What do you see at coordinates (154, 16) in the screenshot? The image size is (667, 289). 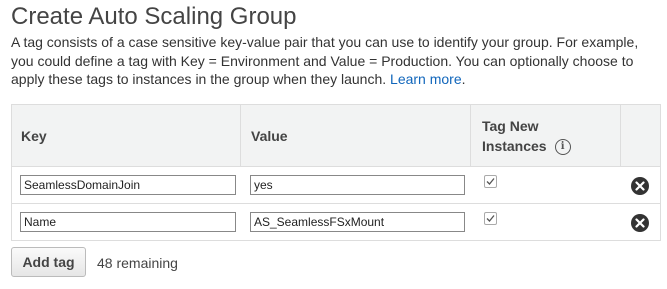 I see `page-title: Create Auto Scaling Group` at bounding box center [154, 16].